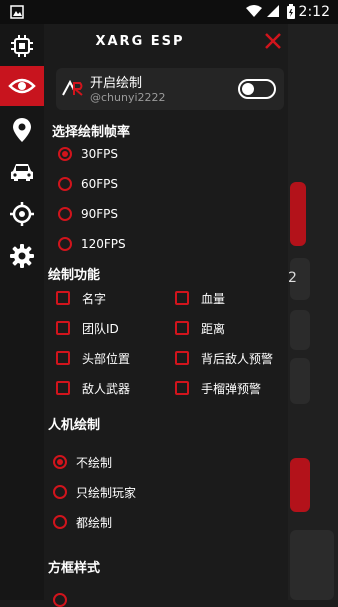 The image size is (338, 607). I want to click on section-title-fps: 选择绘制帧率, so click(91, 132).